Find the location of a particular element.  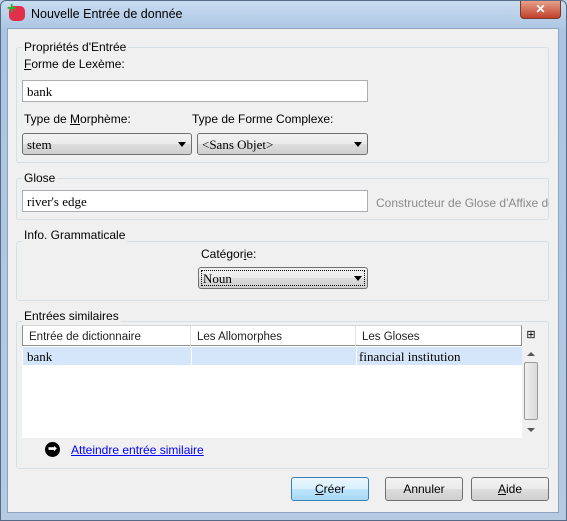

similar-entries-label: Entrées similaires is located at coordinates (71, 316).